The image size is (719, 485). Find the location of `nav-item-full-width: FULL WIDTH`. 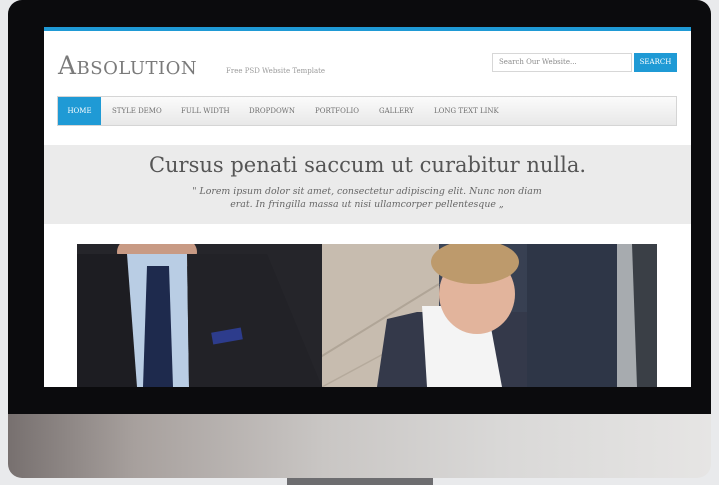

nav-item-full-width: FULL WIDTH is located at coordinates (205, 111).